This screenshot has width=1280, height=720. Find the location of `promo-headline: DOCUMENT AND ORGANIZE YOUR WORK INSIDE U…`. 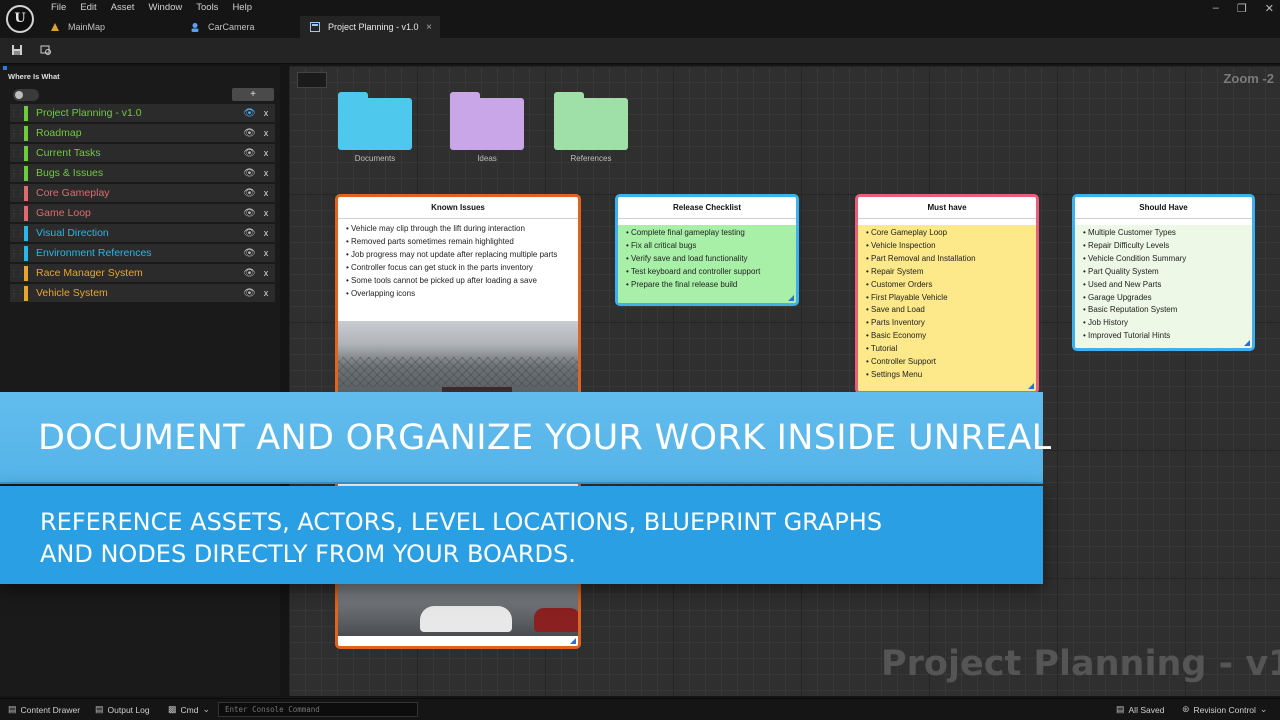

promo-headline: DOCUMENT AND ORGANIZE YOUR WORK INSIDE U… is located at coordinates (545, 438).